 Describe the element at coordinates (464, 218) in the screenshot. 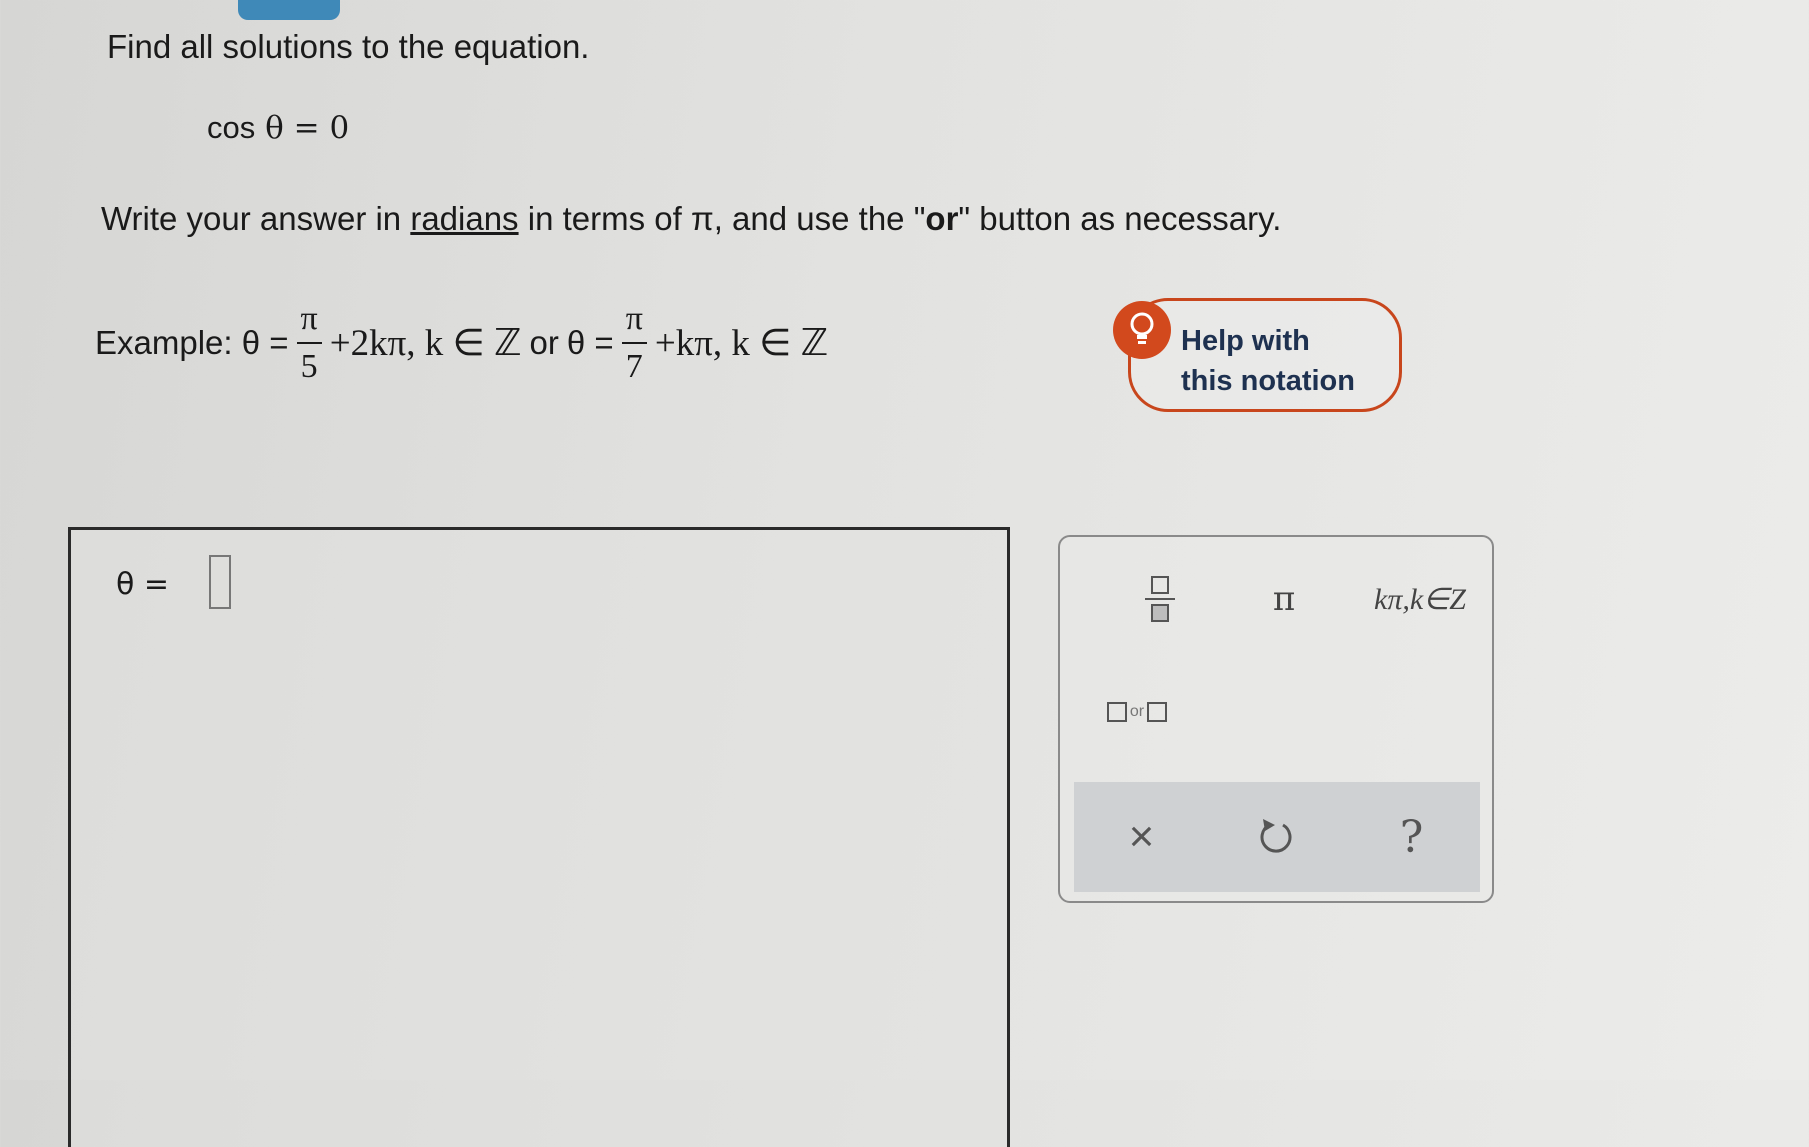

I see `radians-link: radians` at that location.